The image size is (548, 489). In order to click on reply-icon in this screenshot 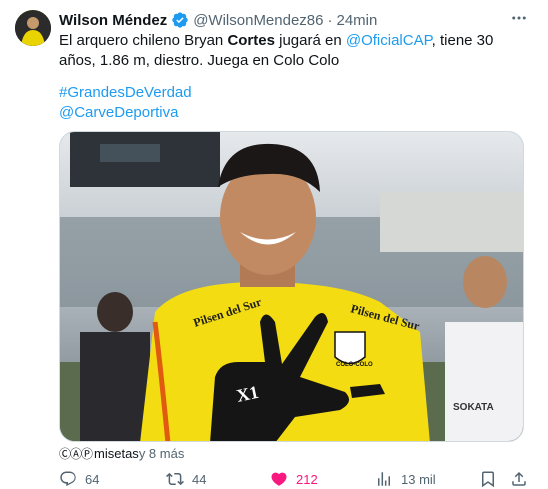, I will do `click(68, 479)`.